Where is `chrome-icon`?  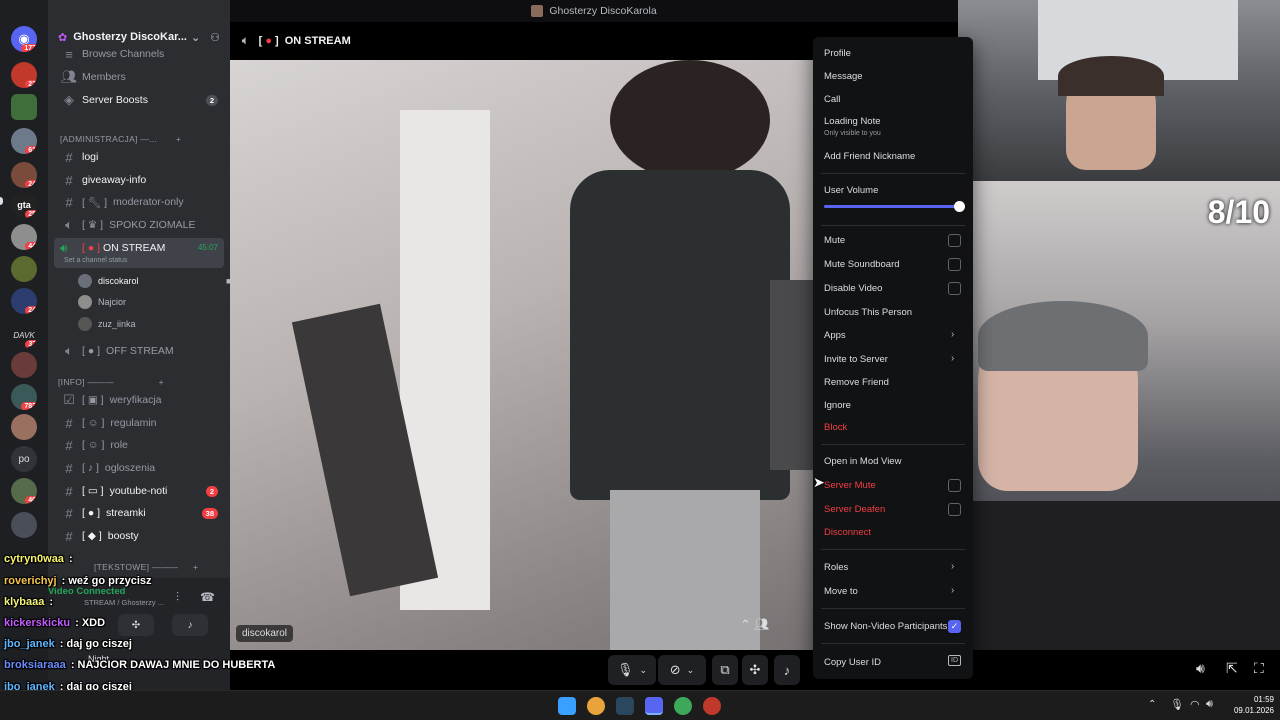
chrome-icon is located at coordinates (596, 706).